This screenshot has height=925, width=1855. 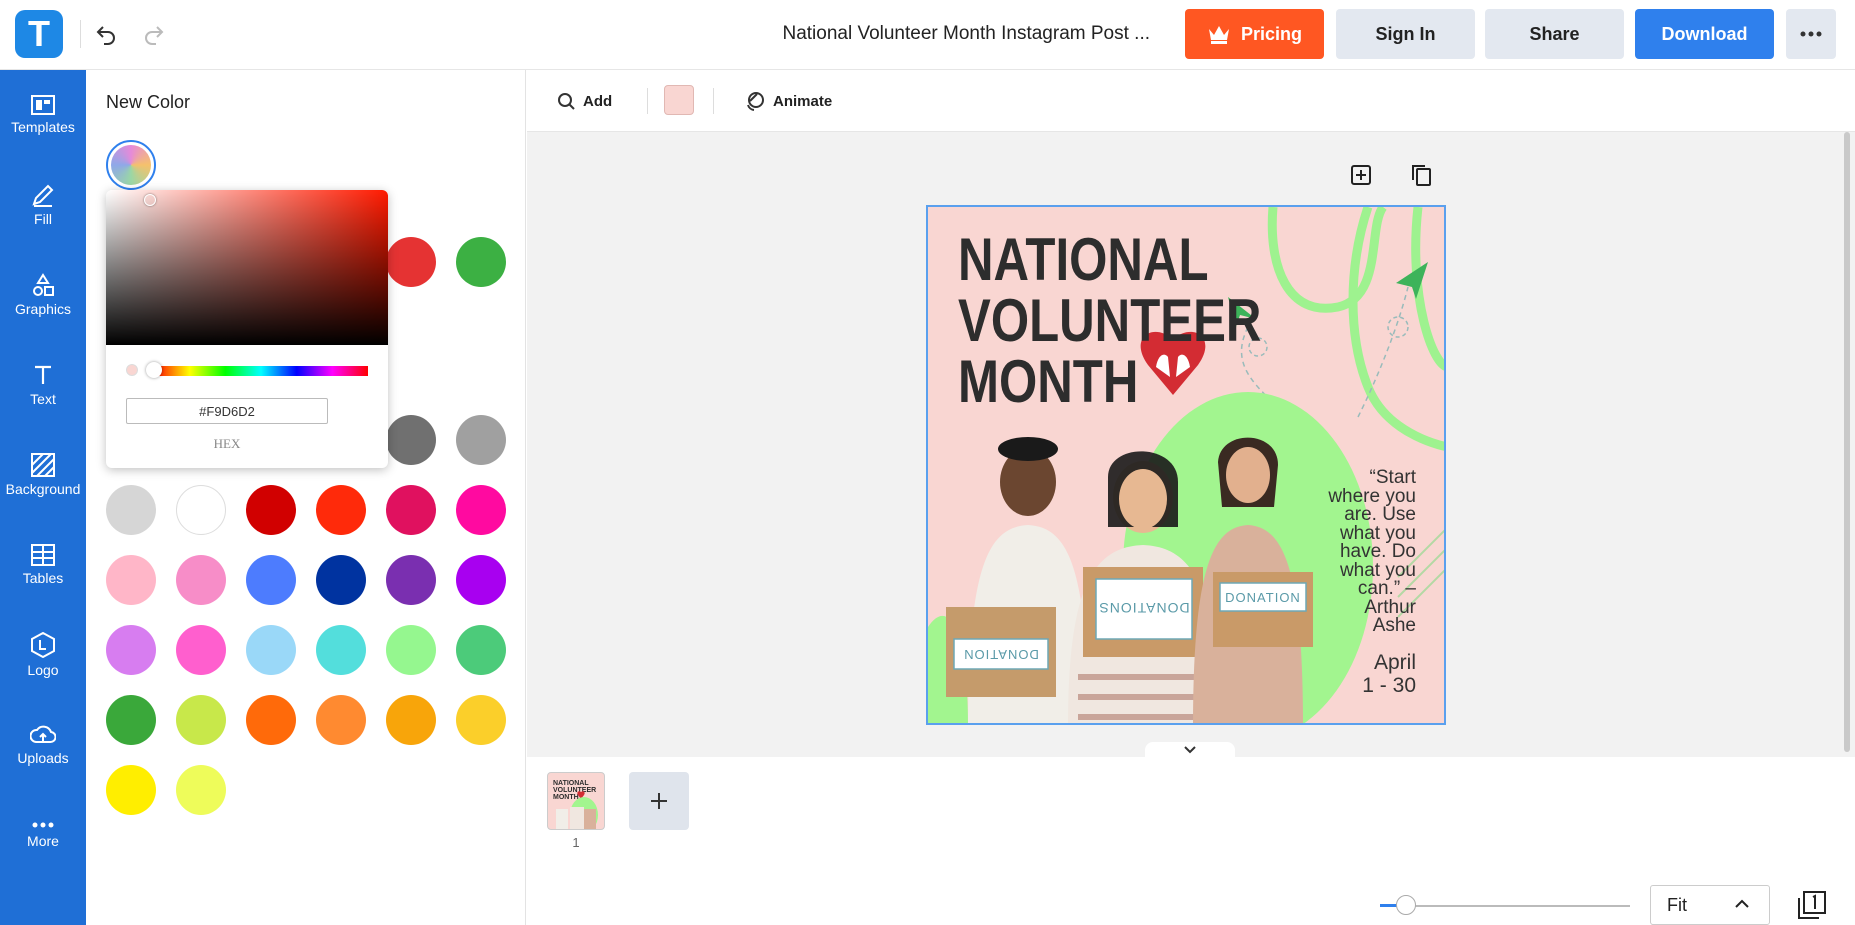 What do you see at coordinates (1392, 477) in the screenshot?
I see `quote-line: “Start` at bounding box center [1392, 477].